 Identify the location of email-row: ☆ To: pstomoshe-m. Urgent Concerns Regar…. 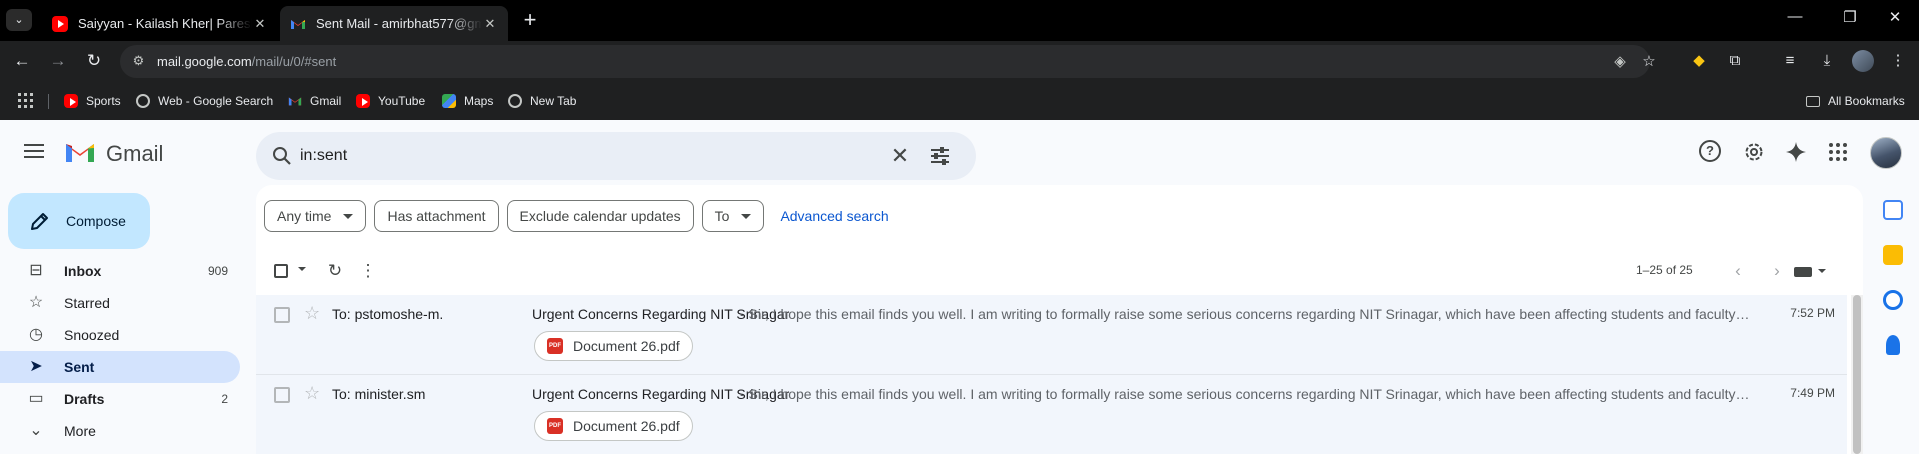
(1051, 335).